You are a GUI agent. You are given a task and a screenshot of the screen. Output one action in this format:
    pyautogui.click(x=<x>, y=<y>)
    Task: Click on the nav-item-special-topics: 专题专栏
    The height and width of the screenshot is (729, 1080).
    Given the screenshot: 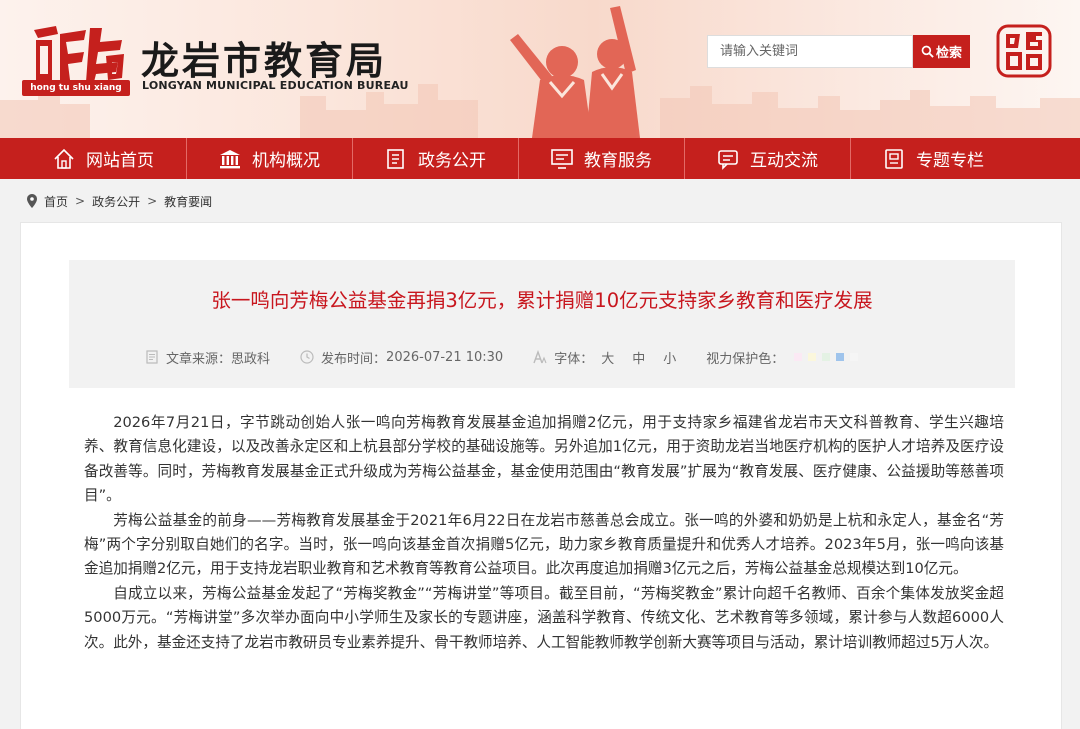 What is the action you would take?
    pyautogui.click(x=933, y=158)
    